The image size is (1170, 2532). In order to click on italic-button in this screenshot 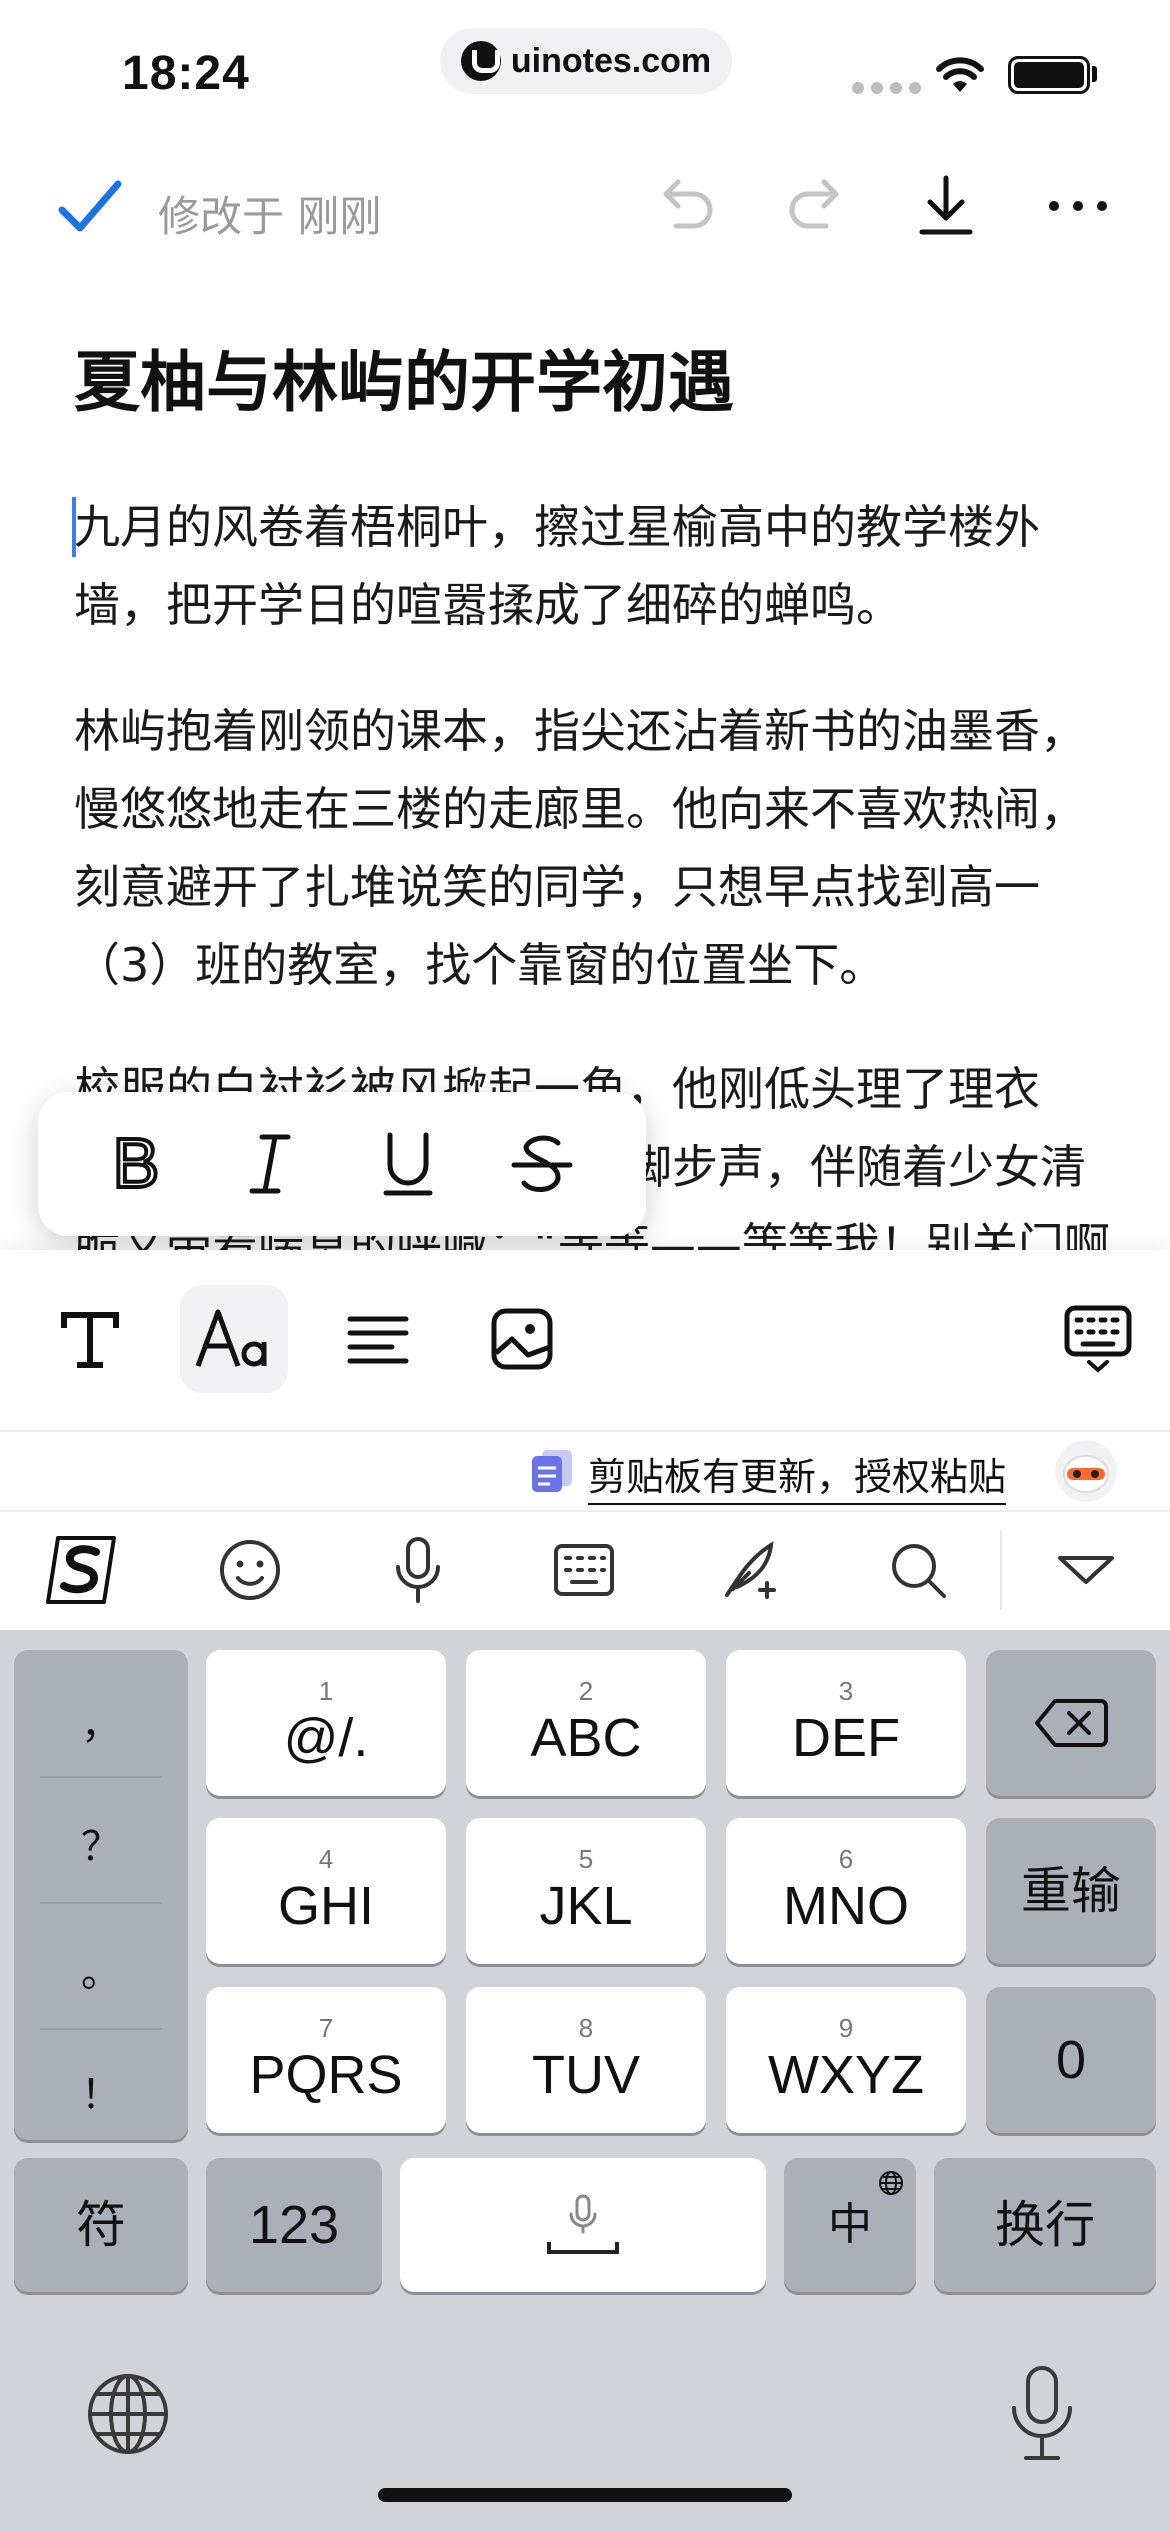, I will do `click(270, 1164)`.